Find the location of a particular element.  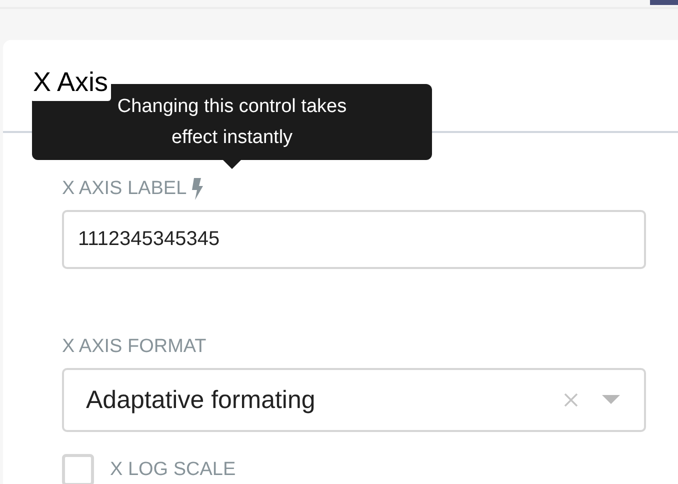

text-input: 1112345345345 is located at coordinates (354, 239).